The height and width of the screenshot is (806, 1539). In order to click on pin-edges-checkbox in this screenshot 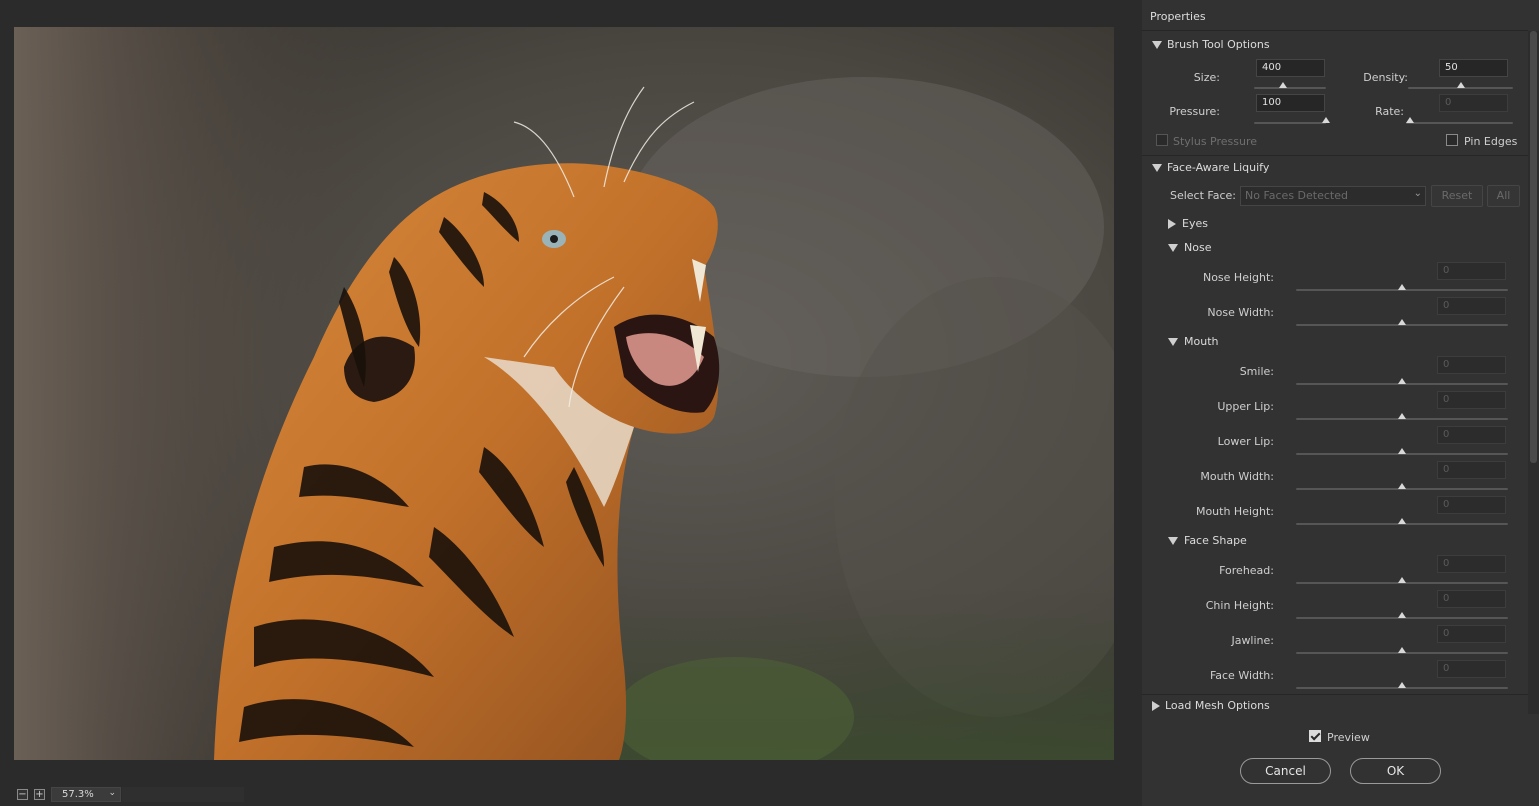, I will do `click(1452, 140)`.